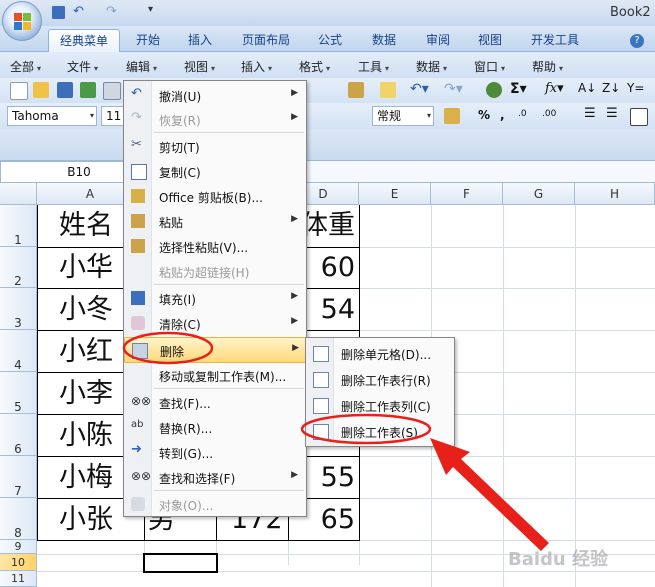  I want to click on cell-a8: 小张, so click(86, 520).